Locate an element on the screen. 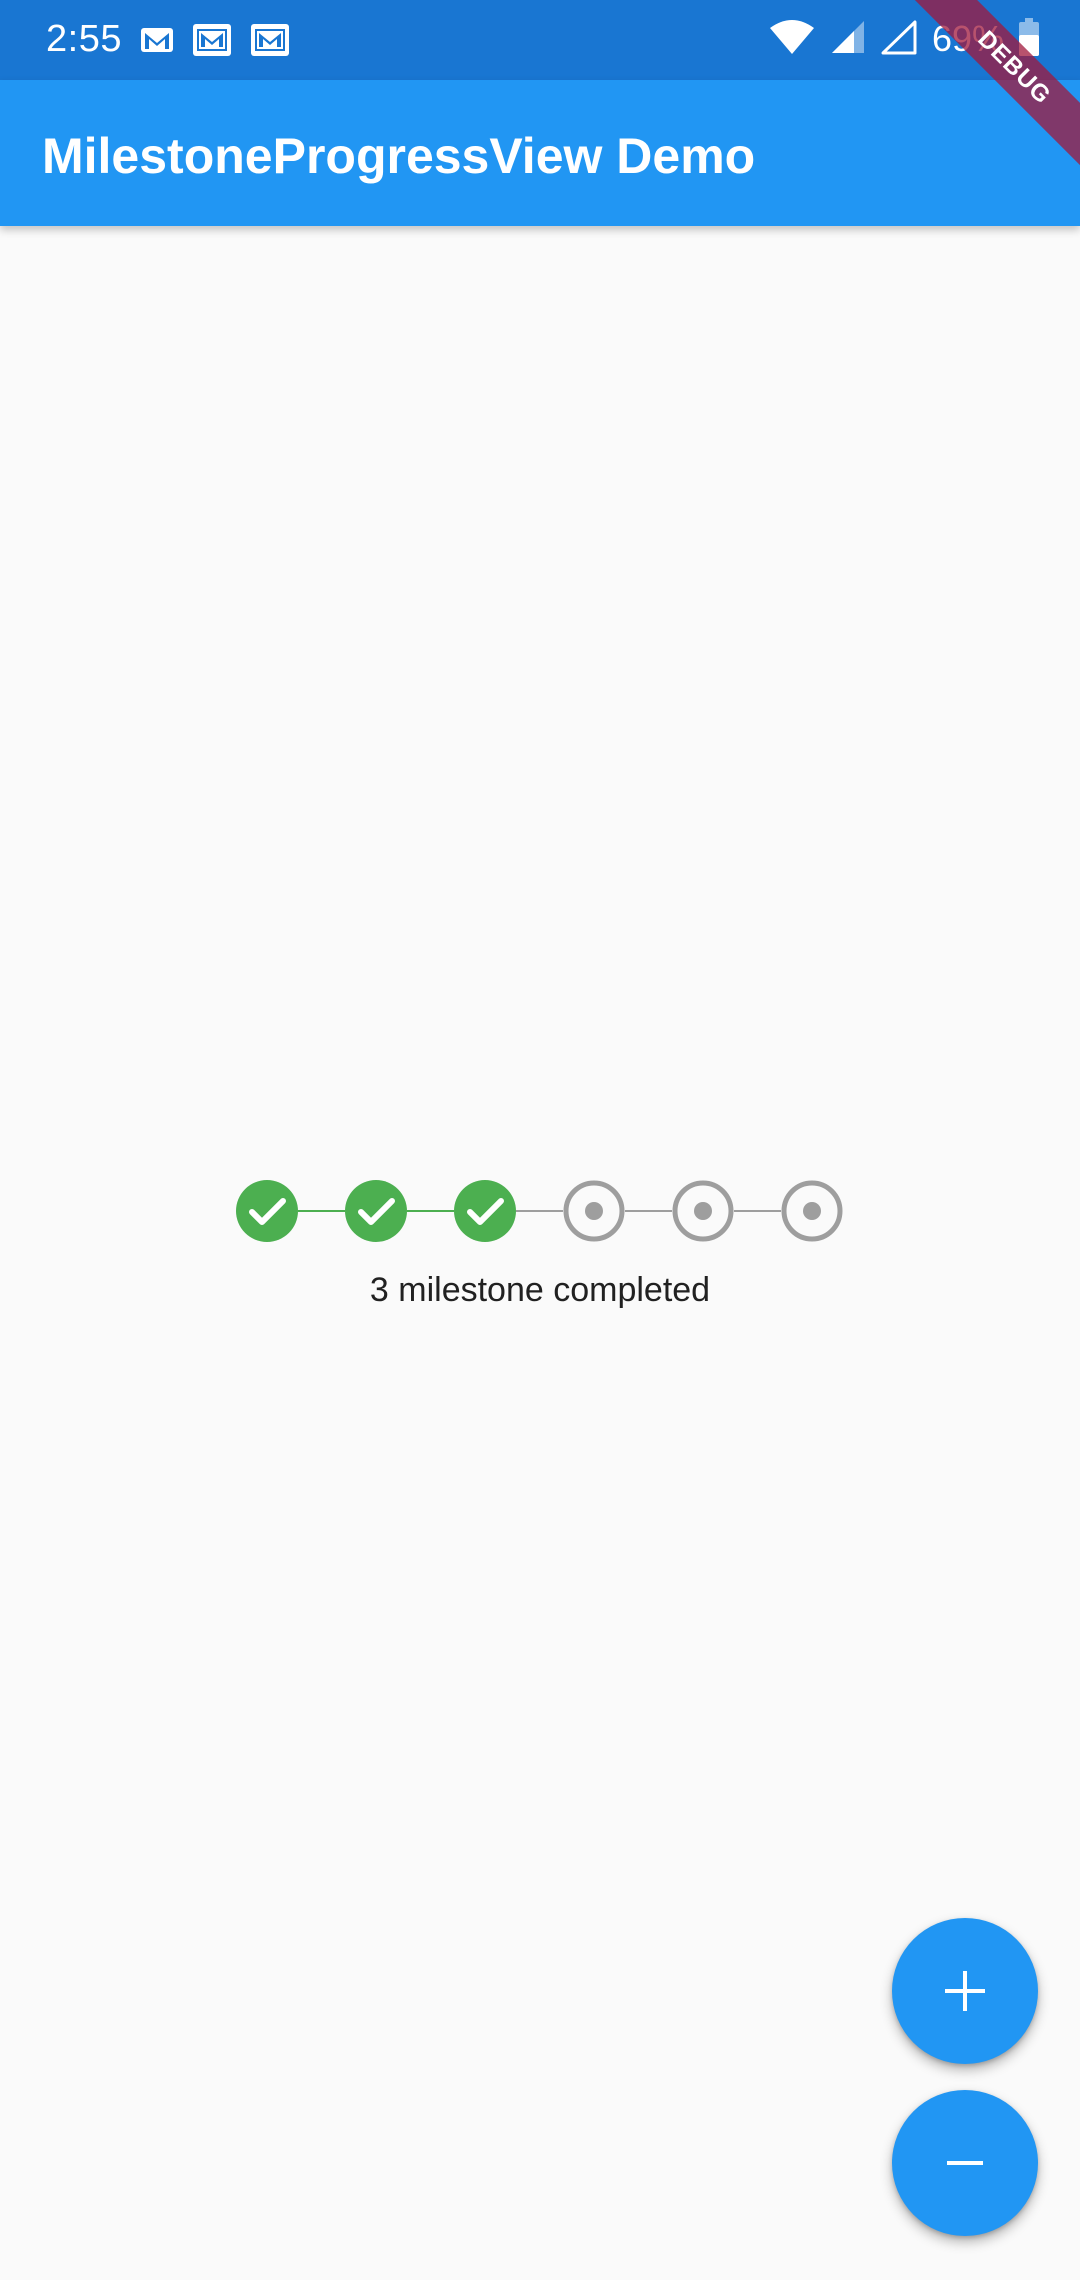 The width and height of the screenshot is (1080, 2280). plus-icon is located at coordinates (965, 1991).